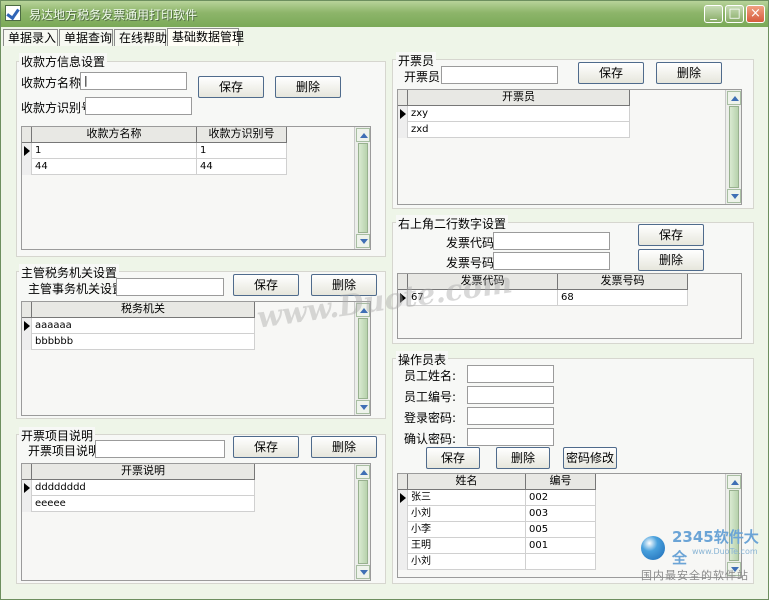 Image resolution: width=769 pixels, height=600 pixels. I want to click on table-row: zxd, so click(514, 130).